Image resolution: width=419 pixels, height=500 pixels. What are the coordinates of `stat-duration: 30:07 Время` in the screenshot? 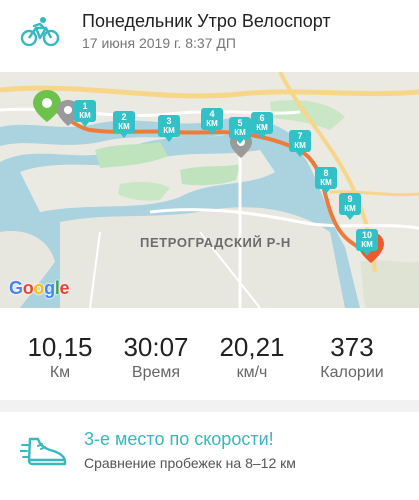 It's located at (156, 357).